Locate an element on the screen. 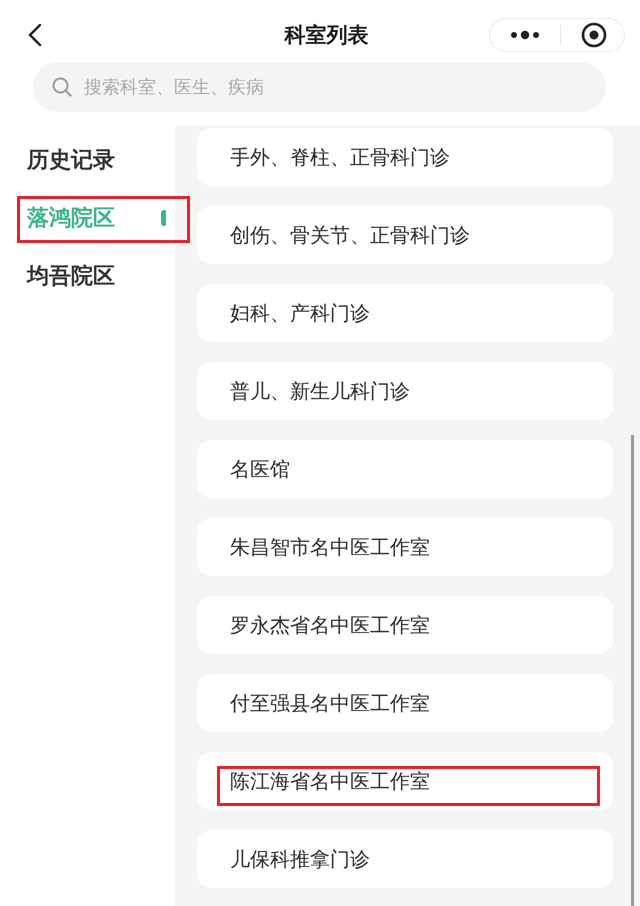 This screenshot has height=906, width=640. department-item: 罗永杰省名中医工作室 is located at coordinates (405, 625).